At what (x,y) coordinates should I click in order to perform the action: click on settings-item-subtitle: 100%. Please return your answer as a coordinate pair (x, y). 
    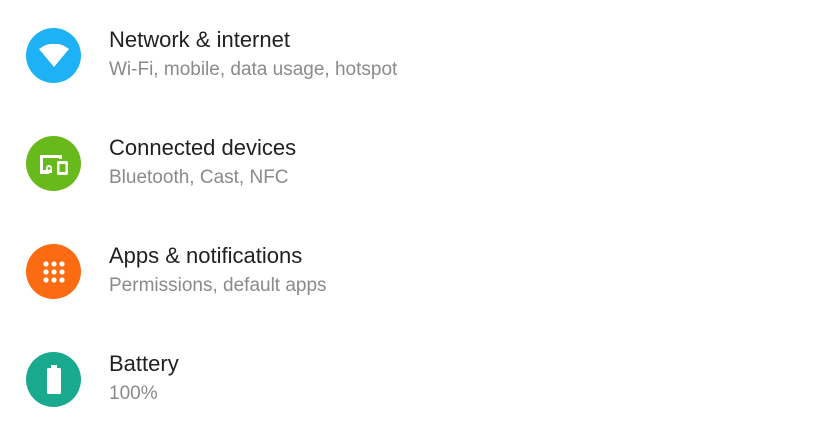
    Looking at the image, I should click on (133, 393).